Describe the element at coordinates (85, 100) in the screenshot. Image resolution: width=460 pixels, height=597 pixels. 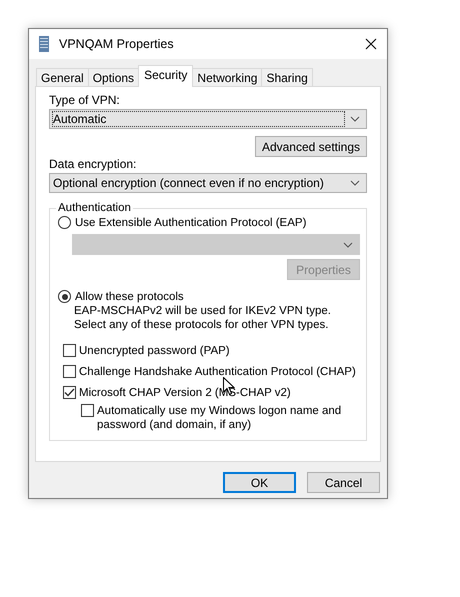
I see `field-label: Type of VPN:` at that location.